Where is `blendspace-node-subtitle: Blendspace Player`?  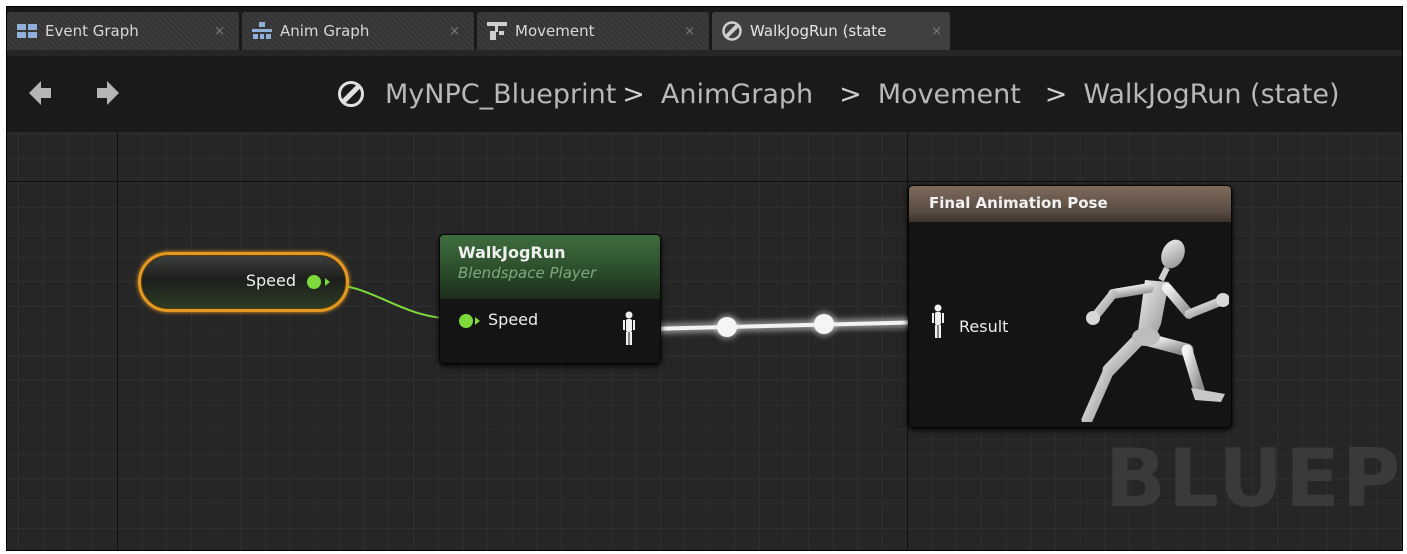
blendspace-node-subtitle: Blendspace Player is located at coordinates (527, 273).